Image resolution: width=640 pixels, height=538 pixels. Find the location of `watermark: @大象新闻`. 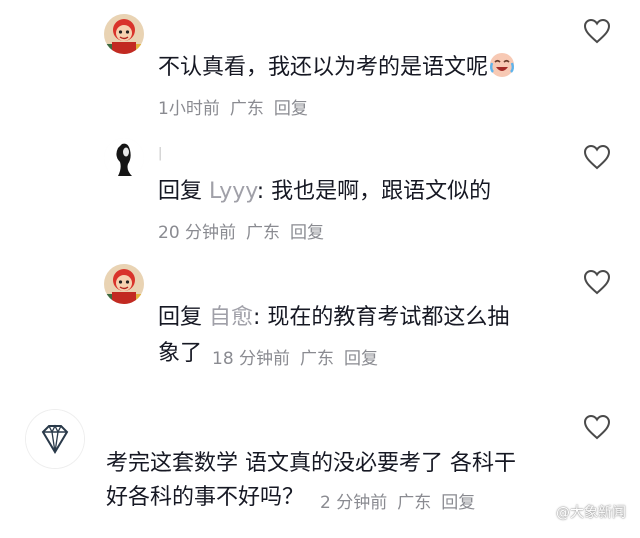

watermark: @大象新闻 is located at coordinates (581, 512).